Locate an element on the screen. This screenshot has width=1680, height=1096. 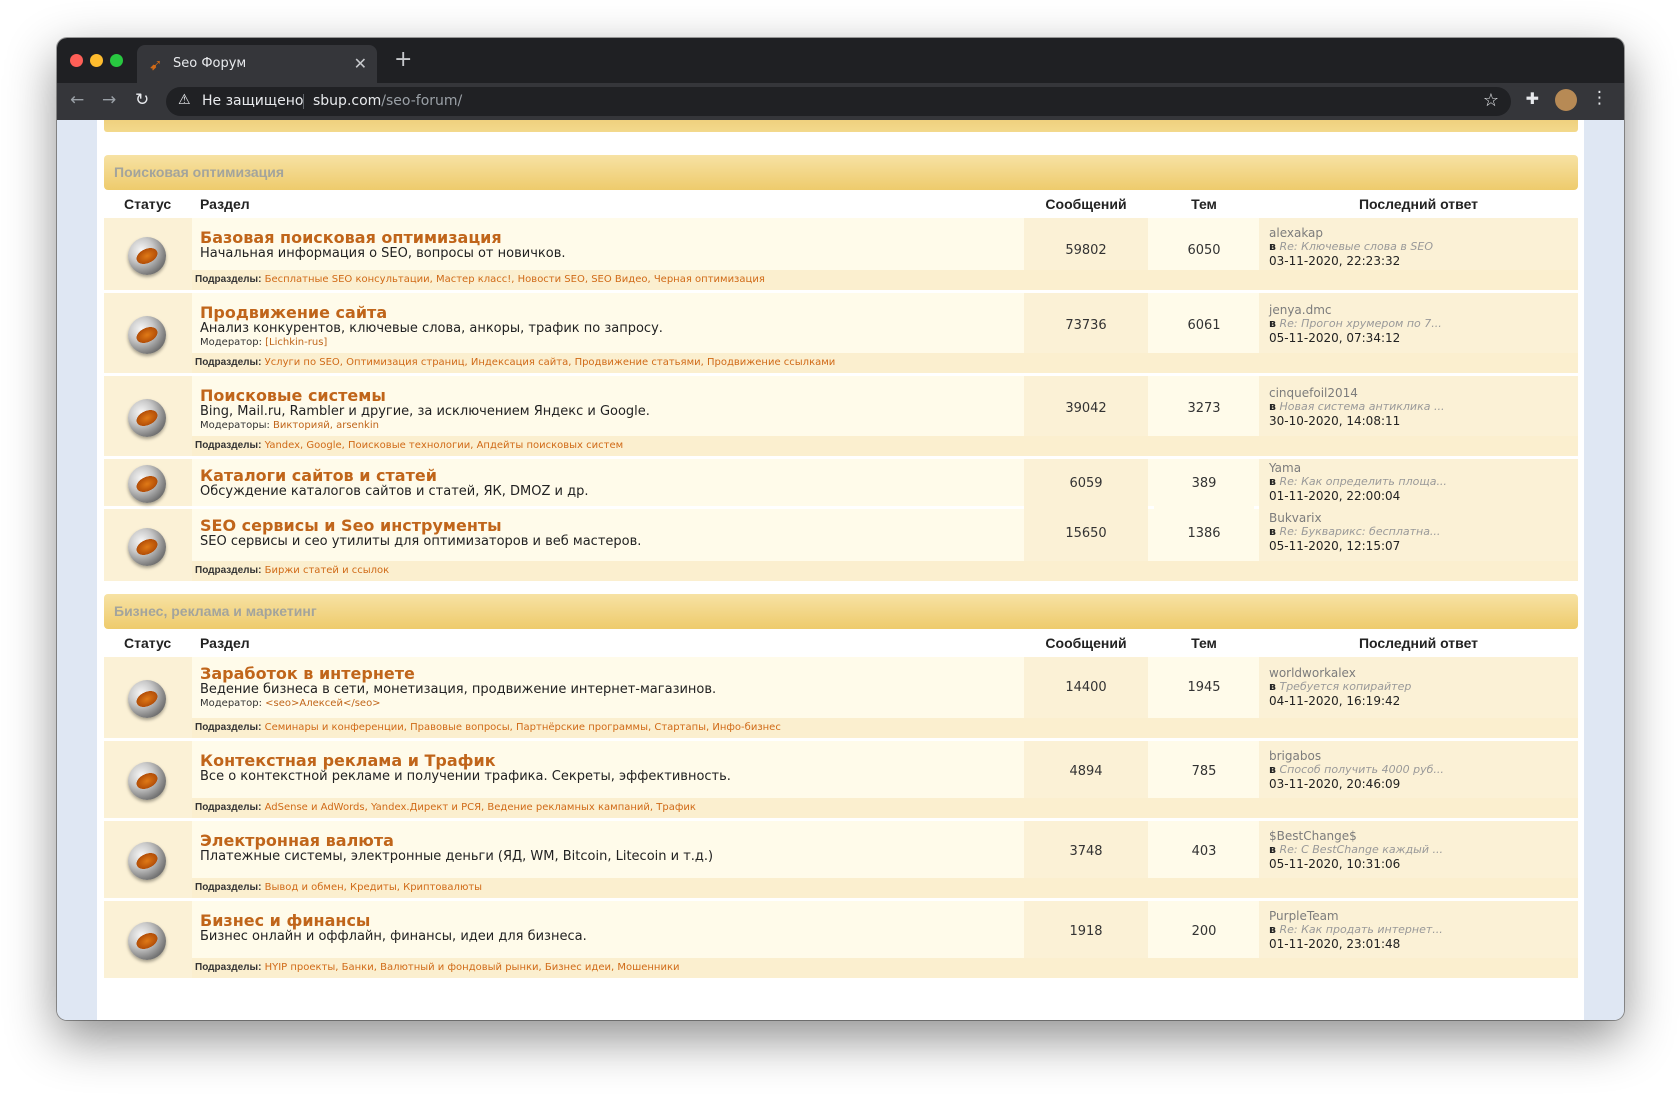
messages-count: 14400 is located at coordinates (1086, 689).